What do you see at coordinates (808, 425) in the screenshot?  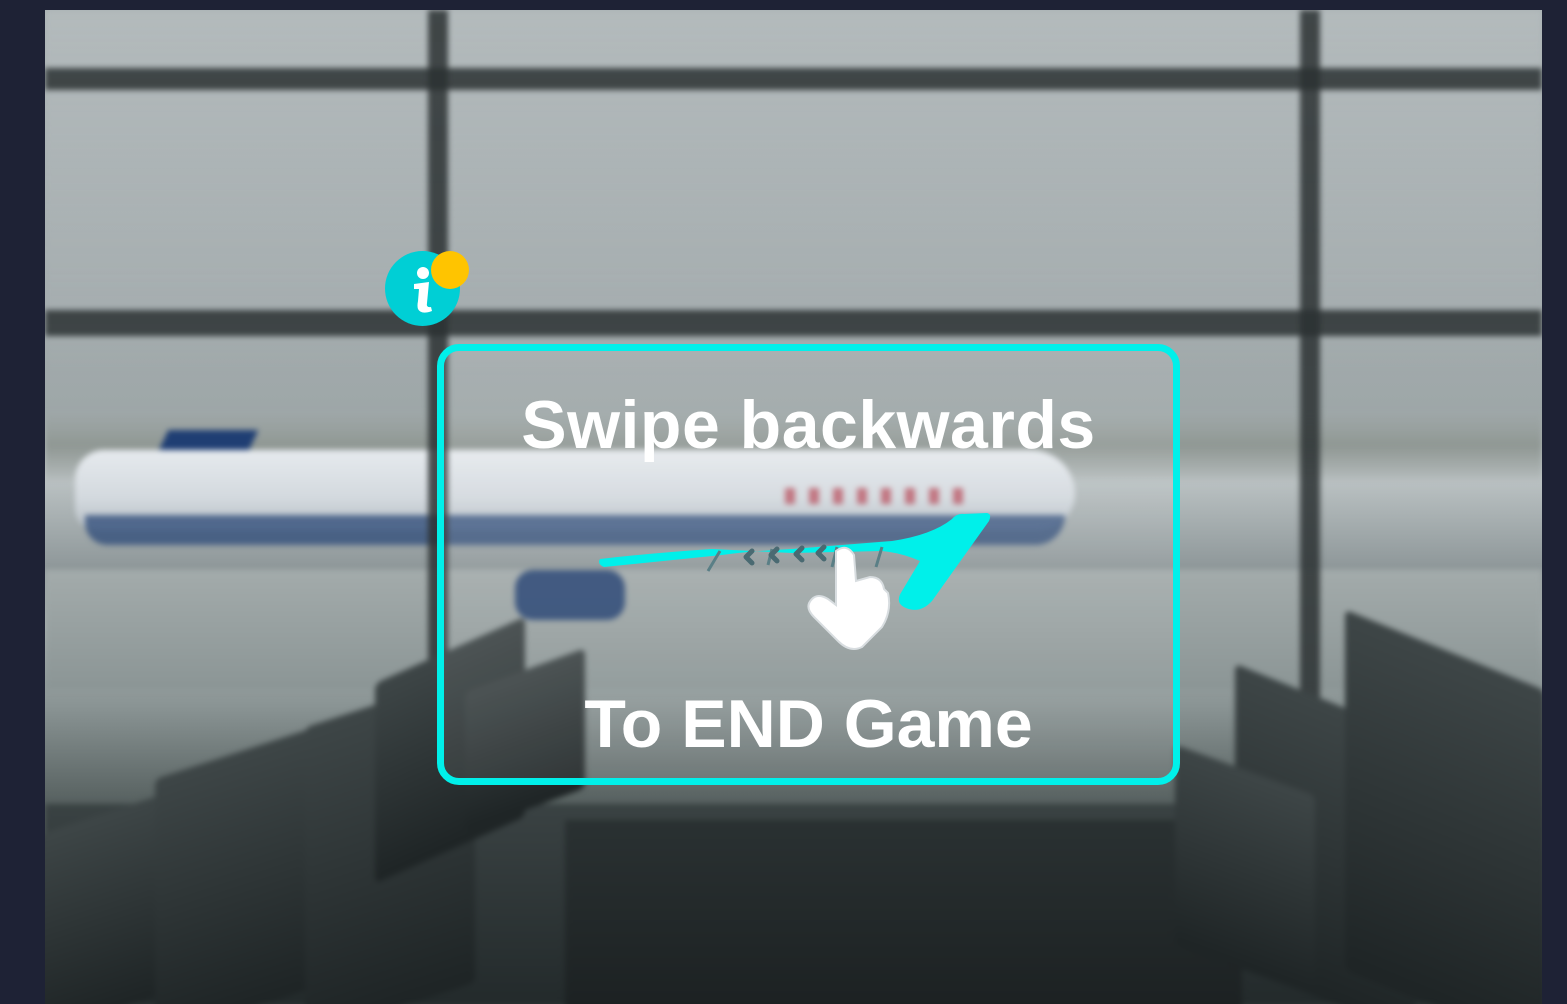 I see `instruction-title: Swipe backwards` at bounding box center [808, 425].